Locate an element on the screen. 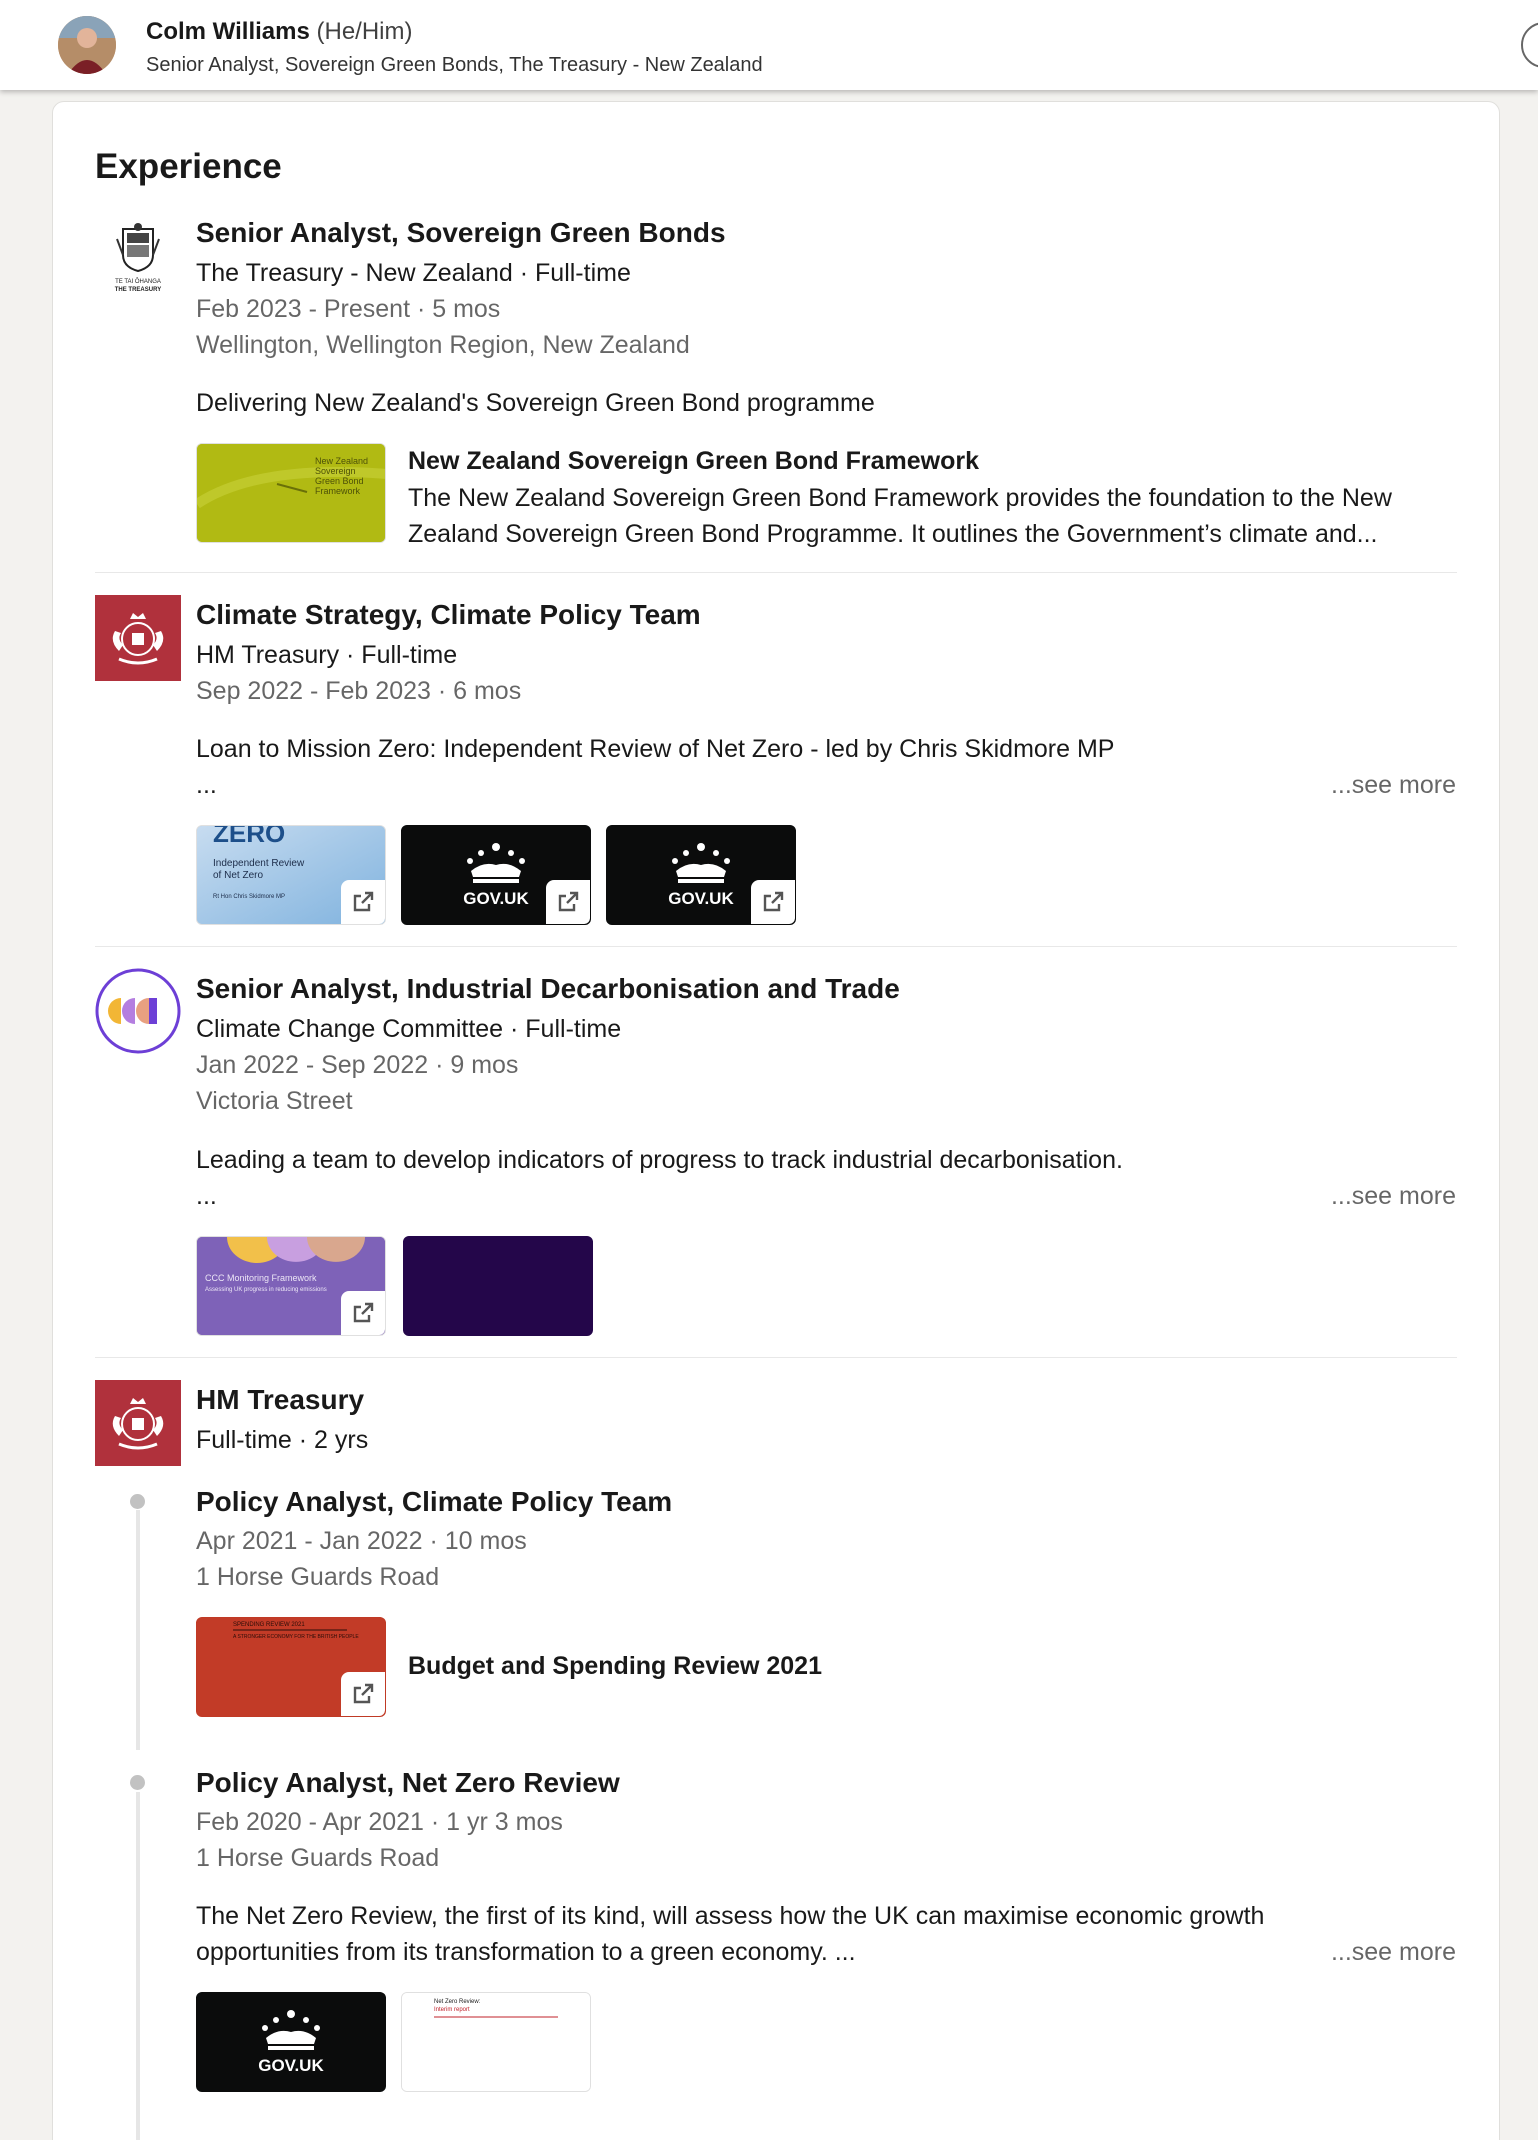 The height and width of the screenshot is (2140, 1538). svg-text: of Net Zero is located at coordinates (238, 875).